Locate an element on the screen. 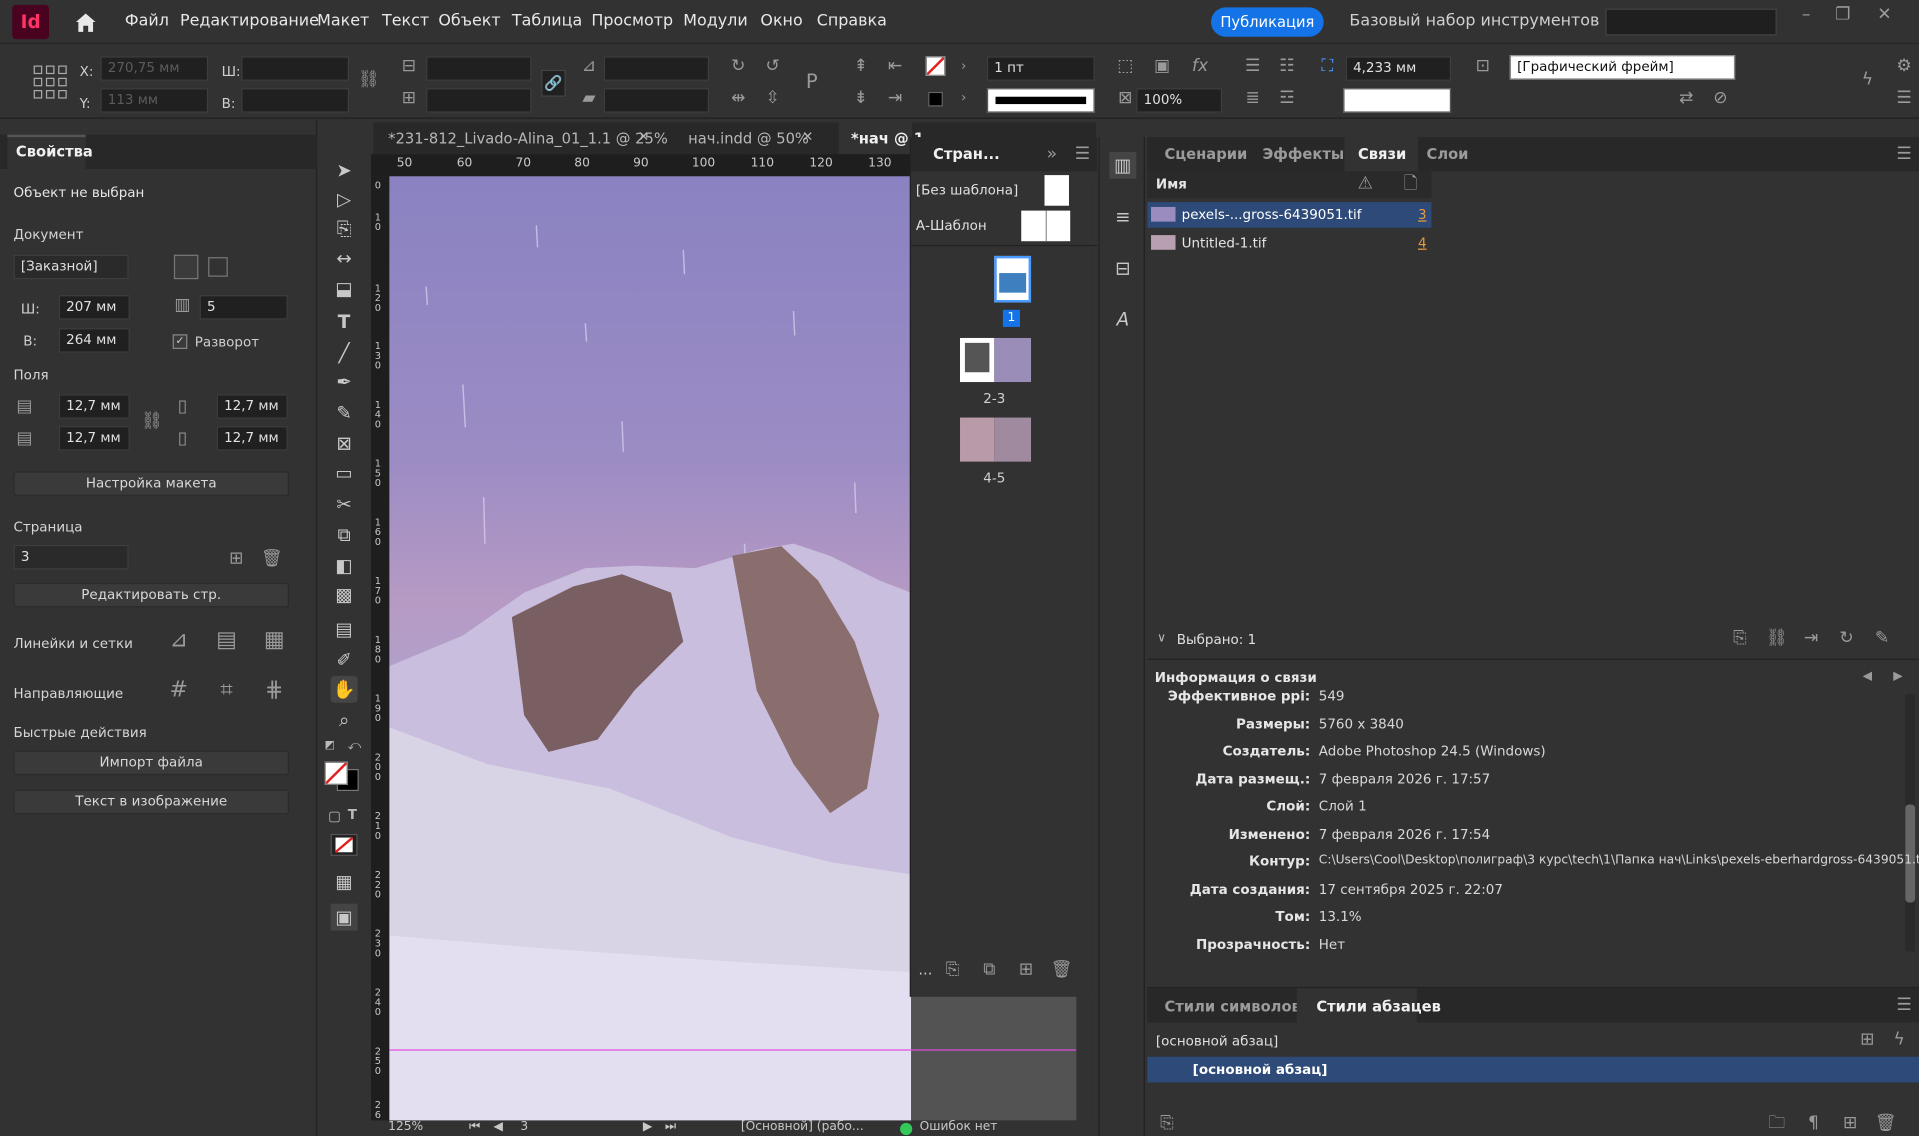 Image resolution: width=1919 pixels, height=1136 pixels. none-master-label: [Без шаблона] is located at coordinates (967, 190).